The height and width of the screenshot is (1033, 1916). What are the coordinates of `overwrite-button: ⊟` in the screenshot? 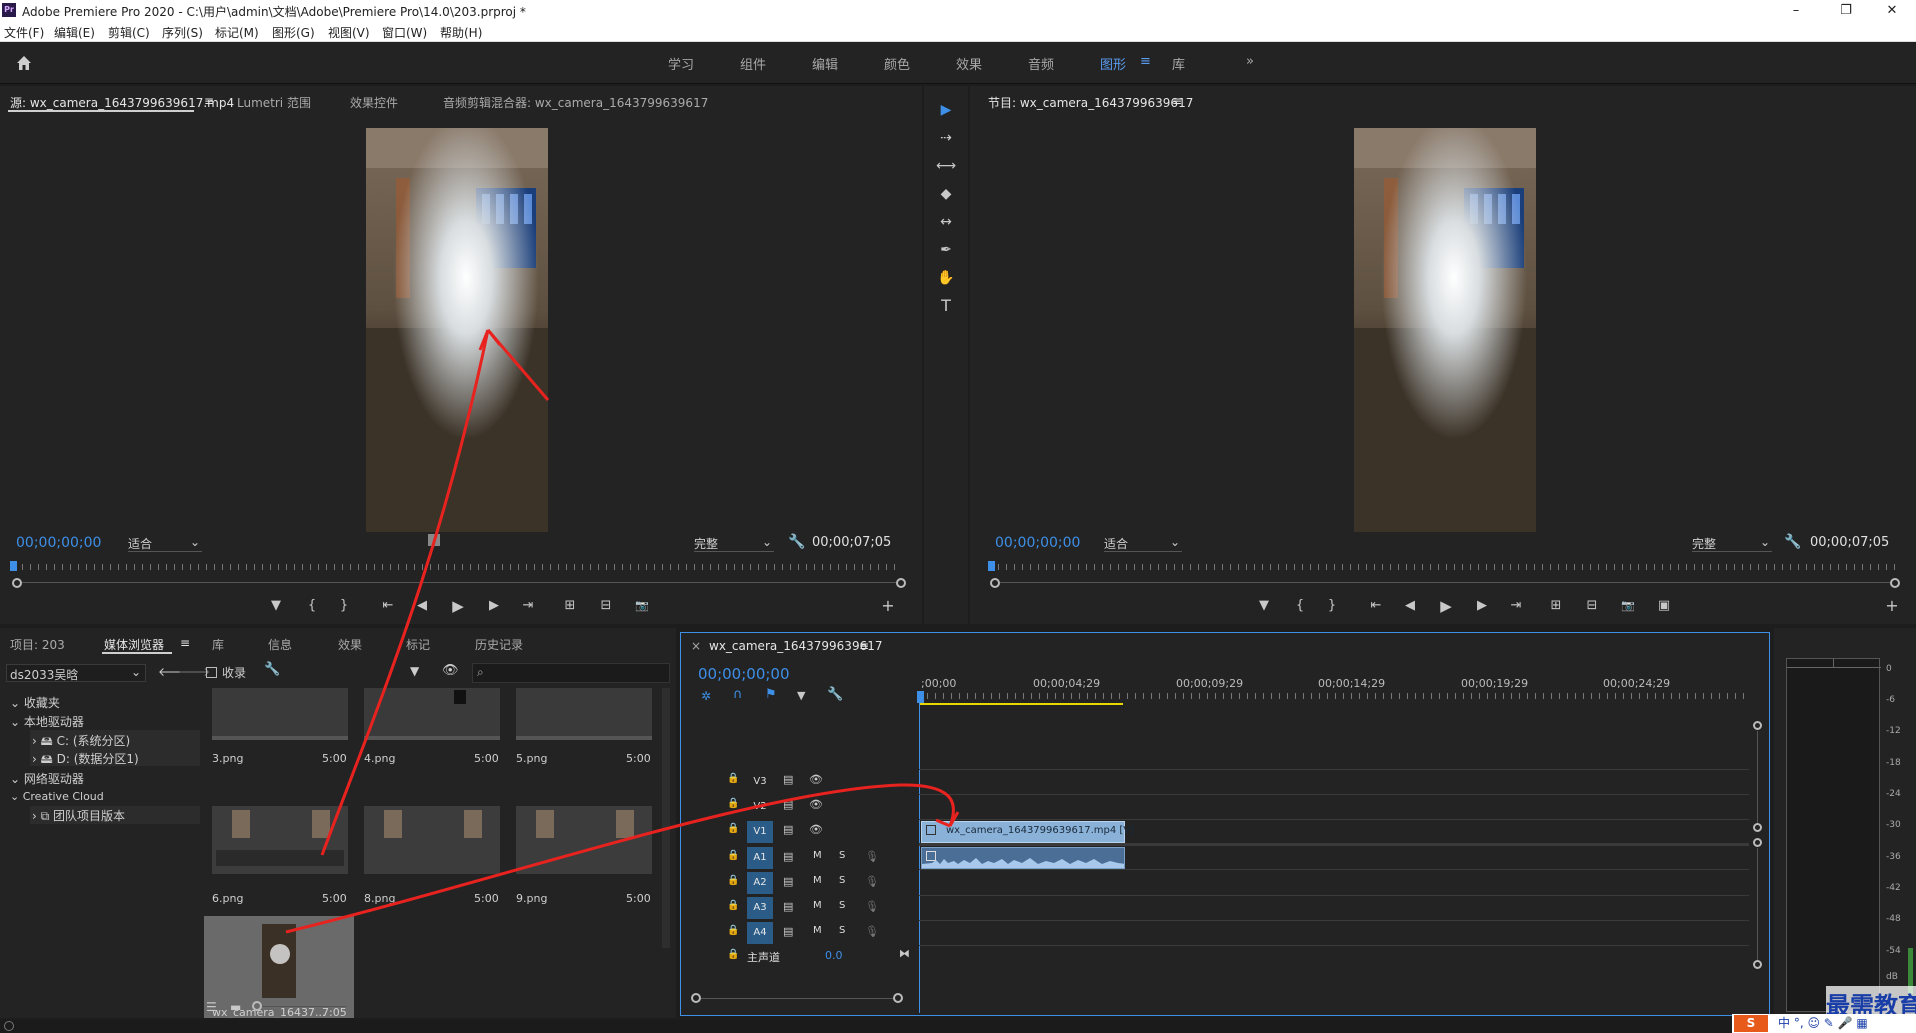 It's located at (606, 606).